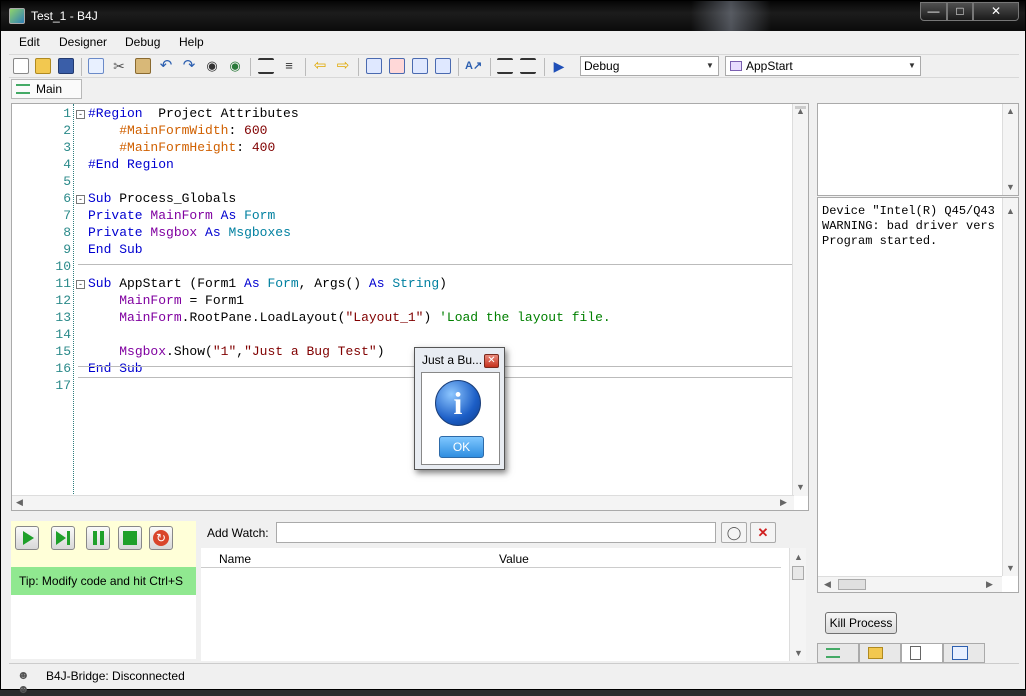  Describe the element at coordinates (343, 66) in the screenshot. I see `forward-icon: ⇨` at that location.